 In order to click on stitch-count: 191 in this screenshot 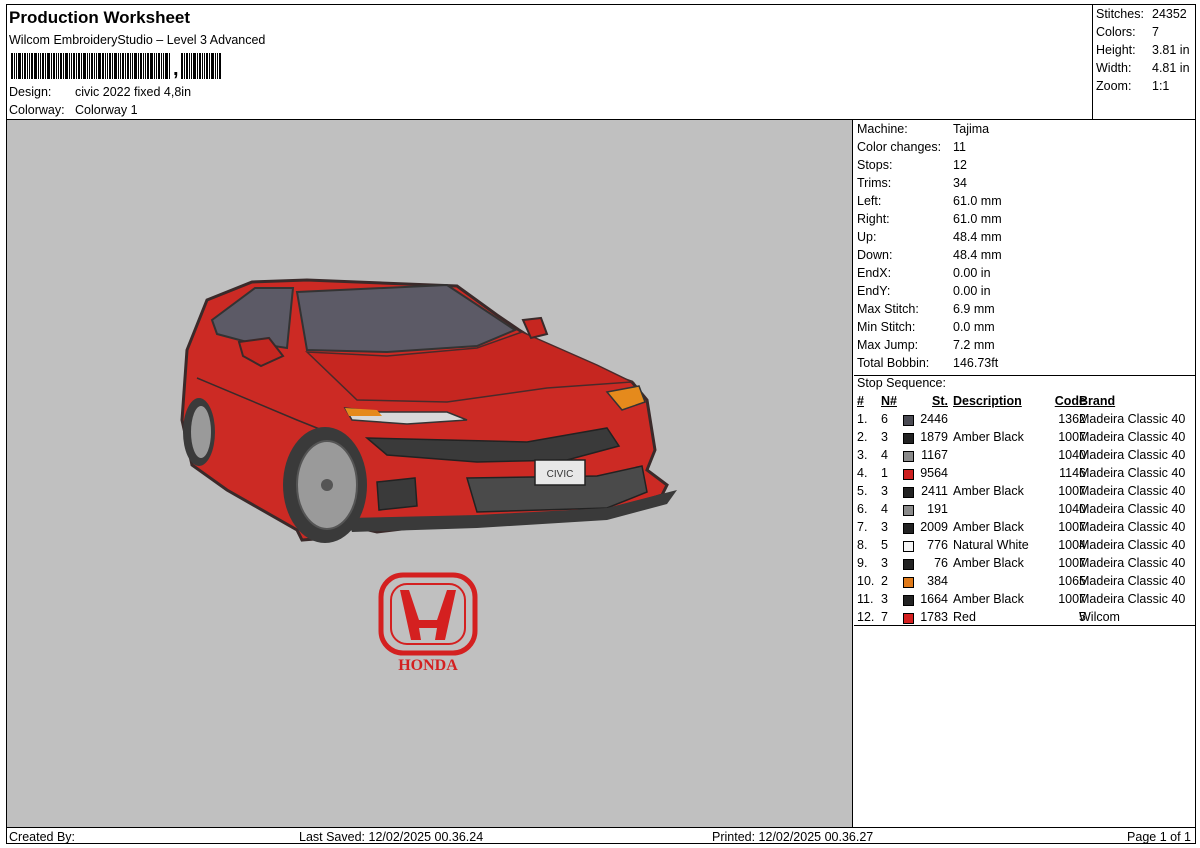, I will do `click(937, 509)`.